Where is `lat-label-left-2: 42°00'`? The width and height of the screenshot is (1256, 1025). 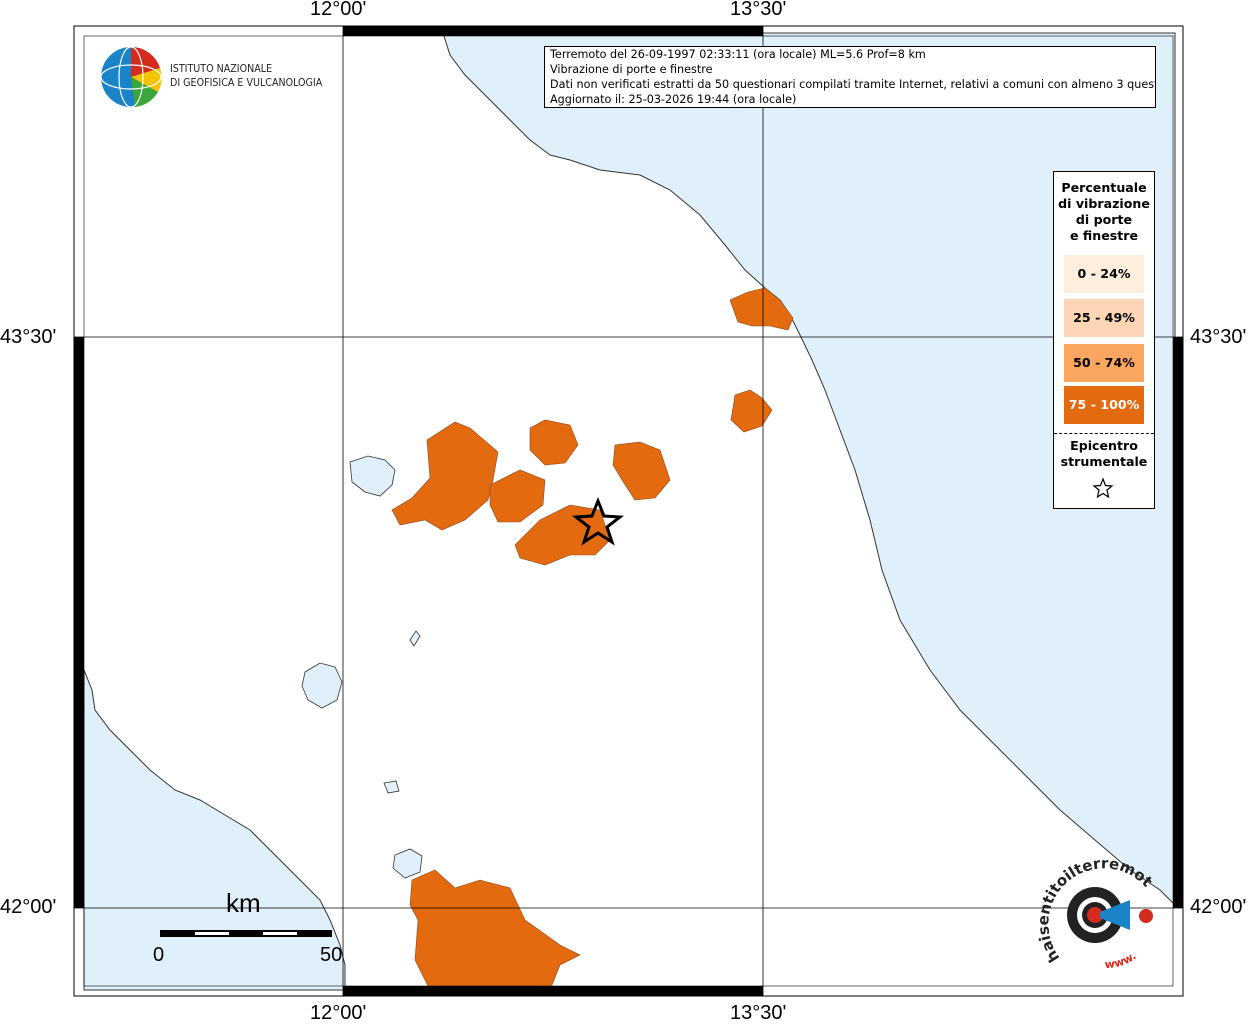 lat-label-left-2: 42°00' is located at coordinates (28, 907).